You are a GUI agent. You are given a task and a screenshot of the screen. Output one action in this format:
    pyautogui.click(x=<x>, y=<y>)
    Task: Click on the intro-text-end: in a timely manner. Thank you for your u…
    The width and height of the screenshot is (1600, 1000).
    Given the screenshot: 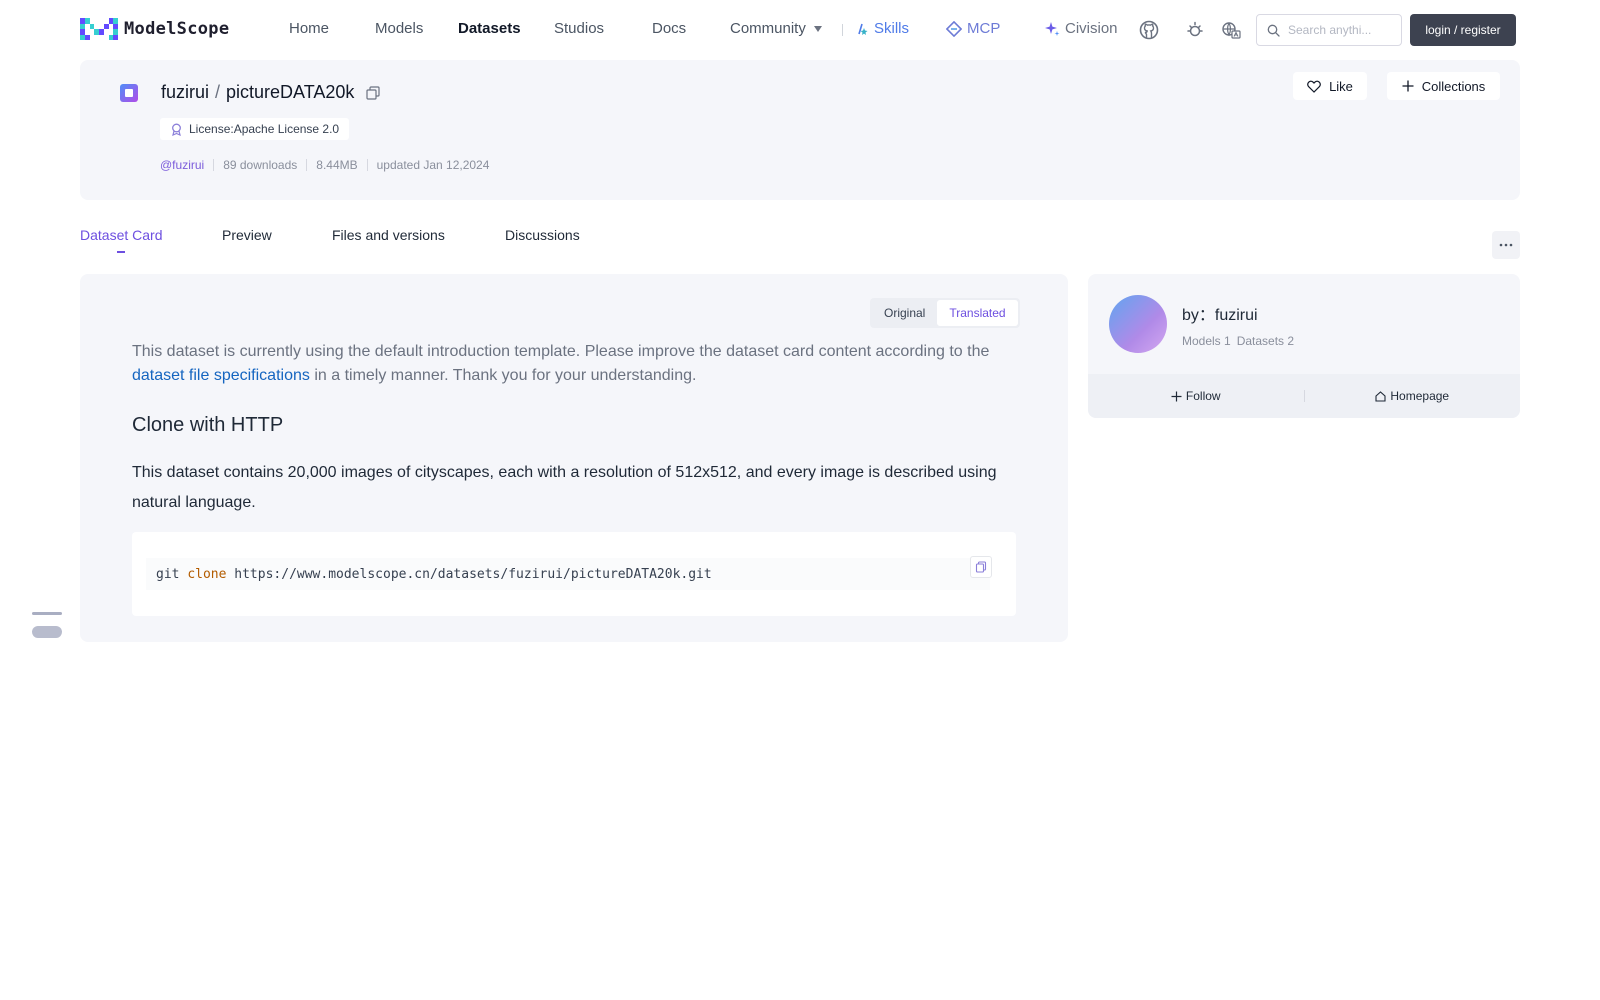 What is the action you would take?
    pyautogui.click(x=503, y=375)
    